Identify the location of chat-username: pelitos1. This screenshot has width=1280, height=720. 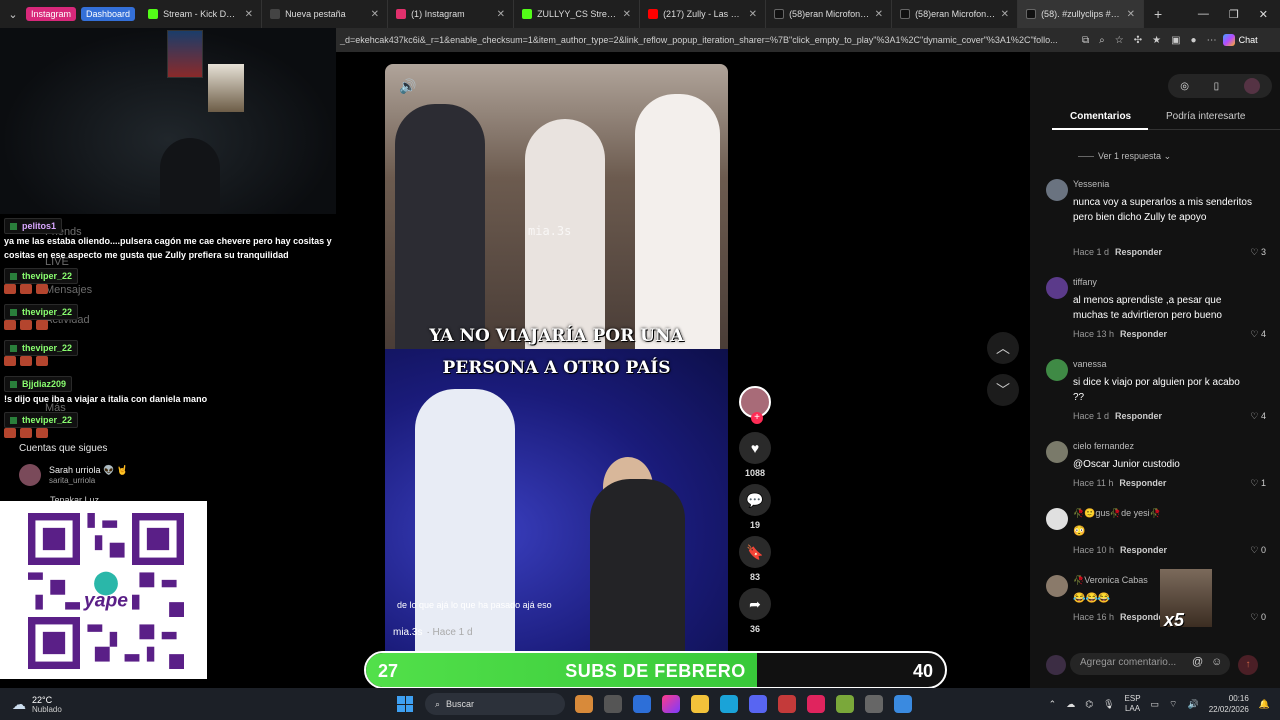
(33, 226).